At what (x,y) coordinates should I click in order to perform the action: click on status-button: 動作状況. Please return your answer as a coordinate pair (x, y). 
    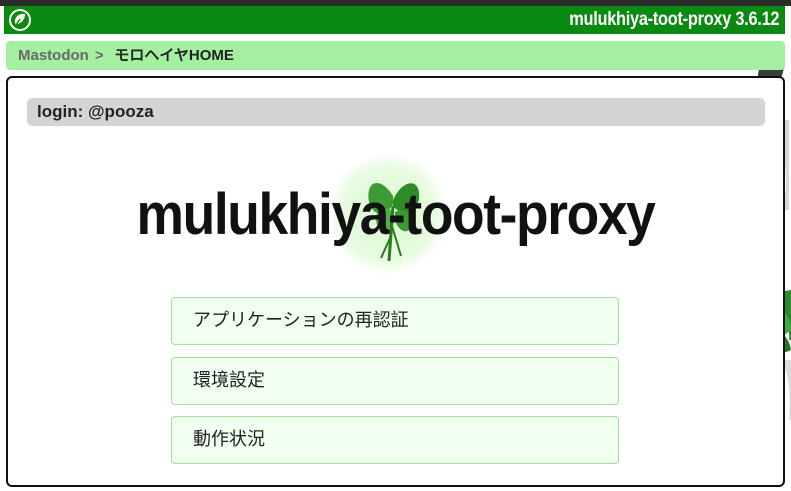
    Looking at the image, I should click on (395, 440).